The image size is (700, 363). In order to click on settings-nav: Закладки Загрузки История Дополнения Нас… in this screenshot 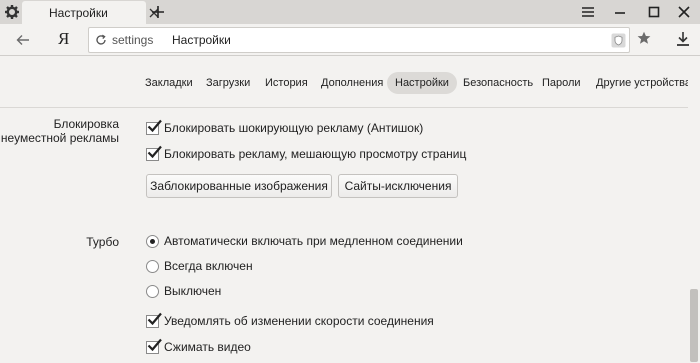, I will do `click(350, 84)`.